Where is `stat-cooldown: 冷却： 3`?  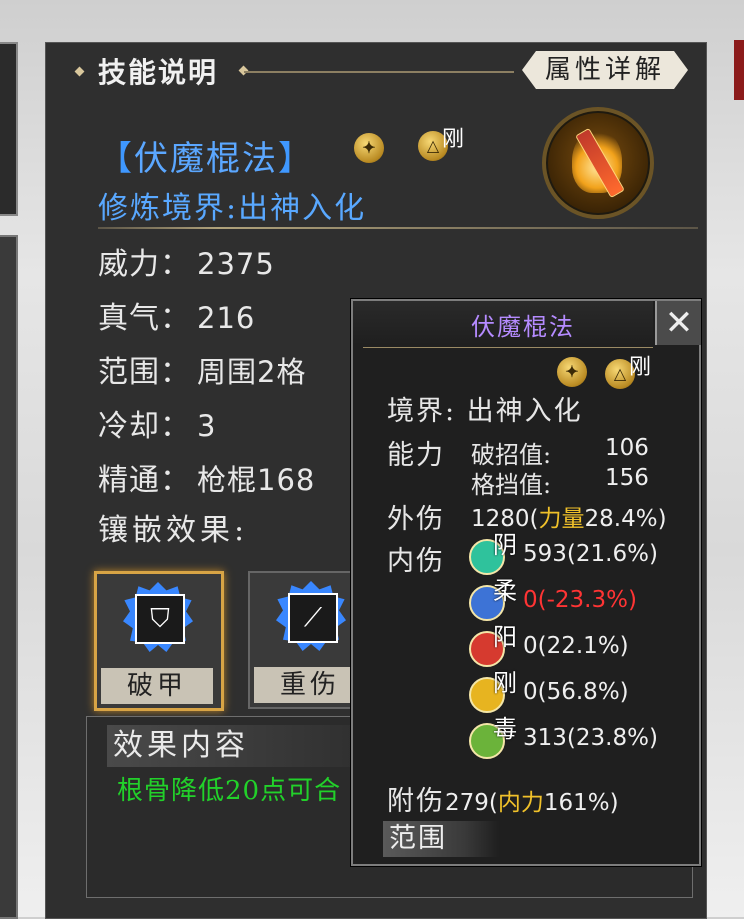
stat-cooldown: 冷却： 3 is located at coordinates (157, 426).